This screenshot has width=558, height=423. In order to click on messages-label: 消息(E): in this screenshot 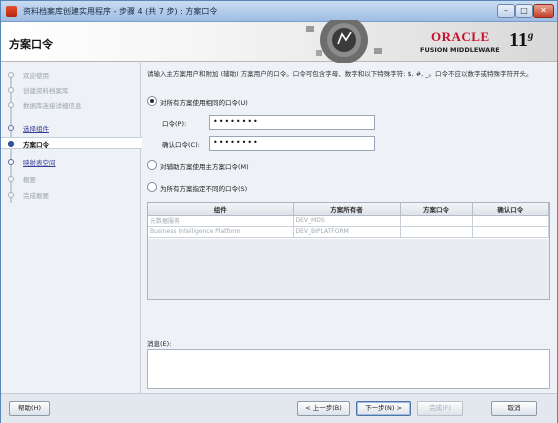, I will do `click(159, 344)`.